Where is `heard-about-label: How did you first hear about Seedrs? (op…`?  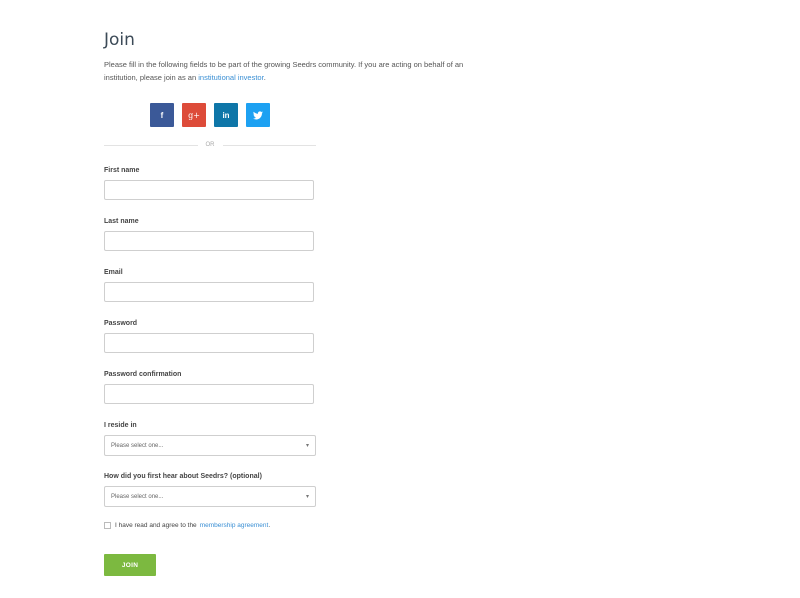 heard-about-label: How did you first hear about Seedrs? (op… is located at coordinates (183, 476).